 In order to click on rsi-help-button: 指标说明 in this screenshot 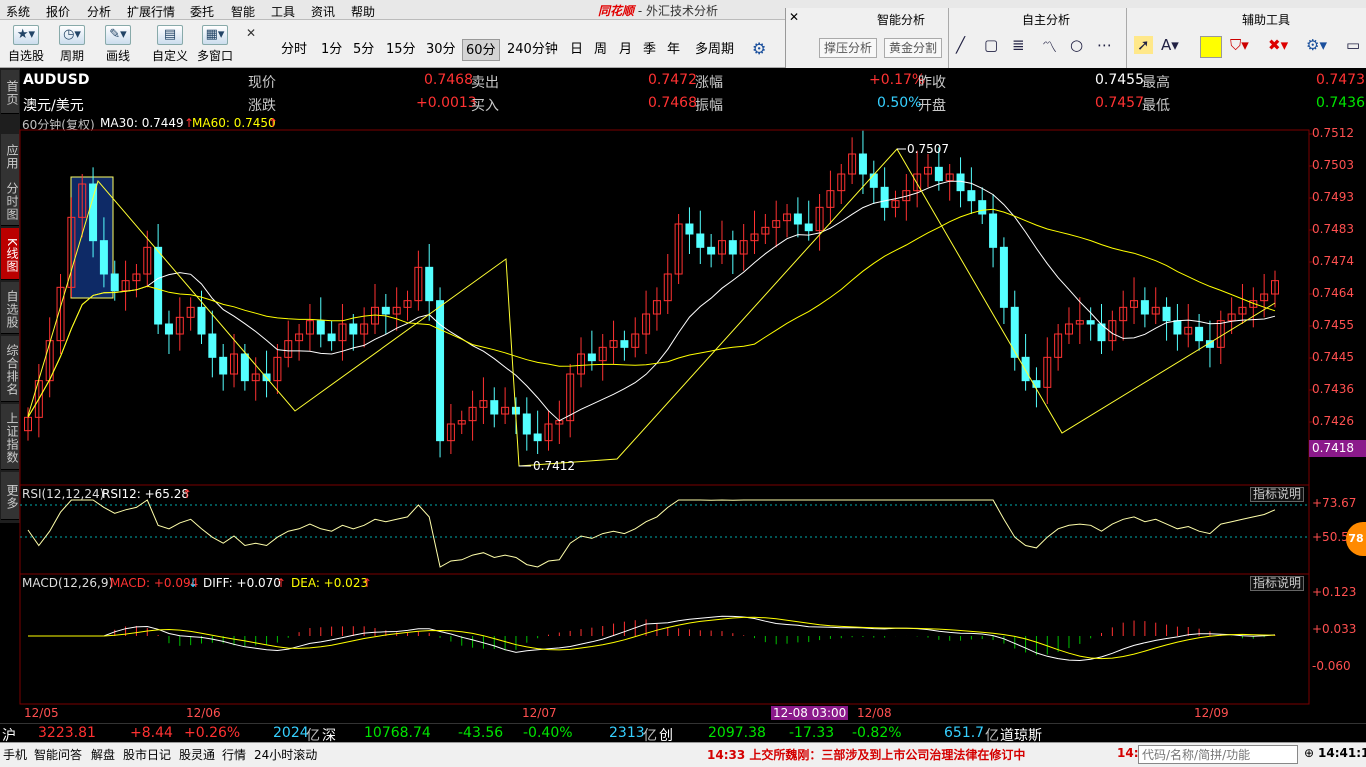, I will do `click(1277, 494)`.